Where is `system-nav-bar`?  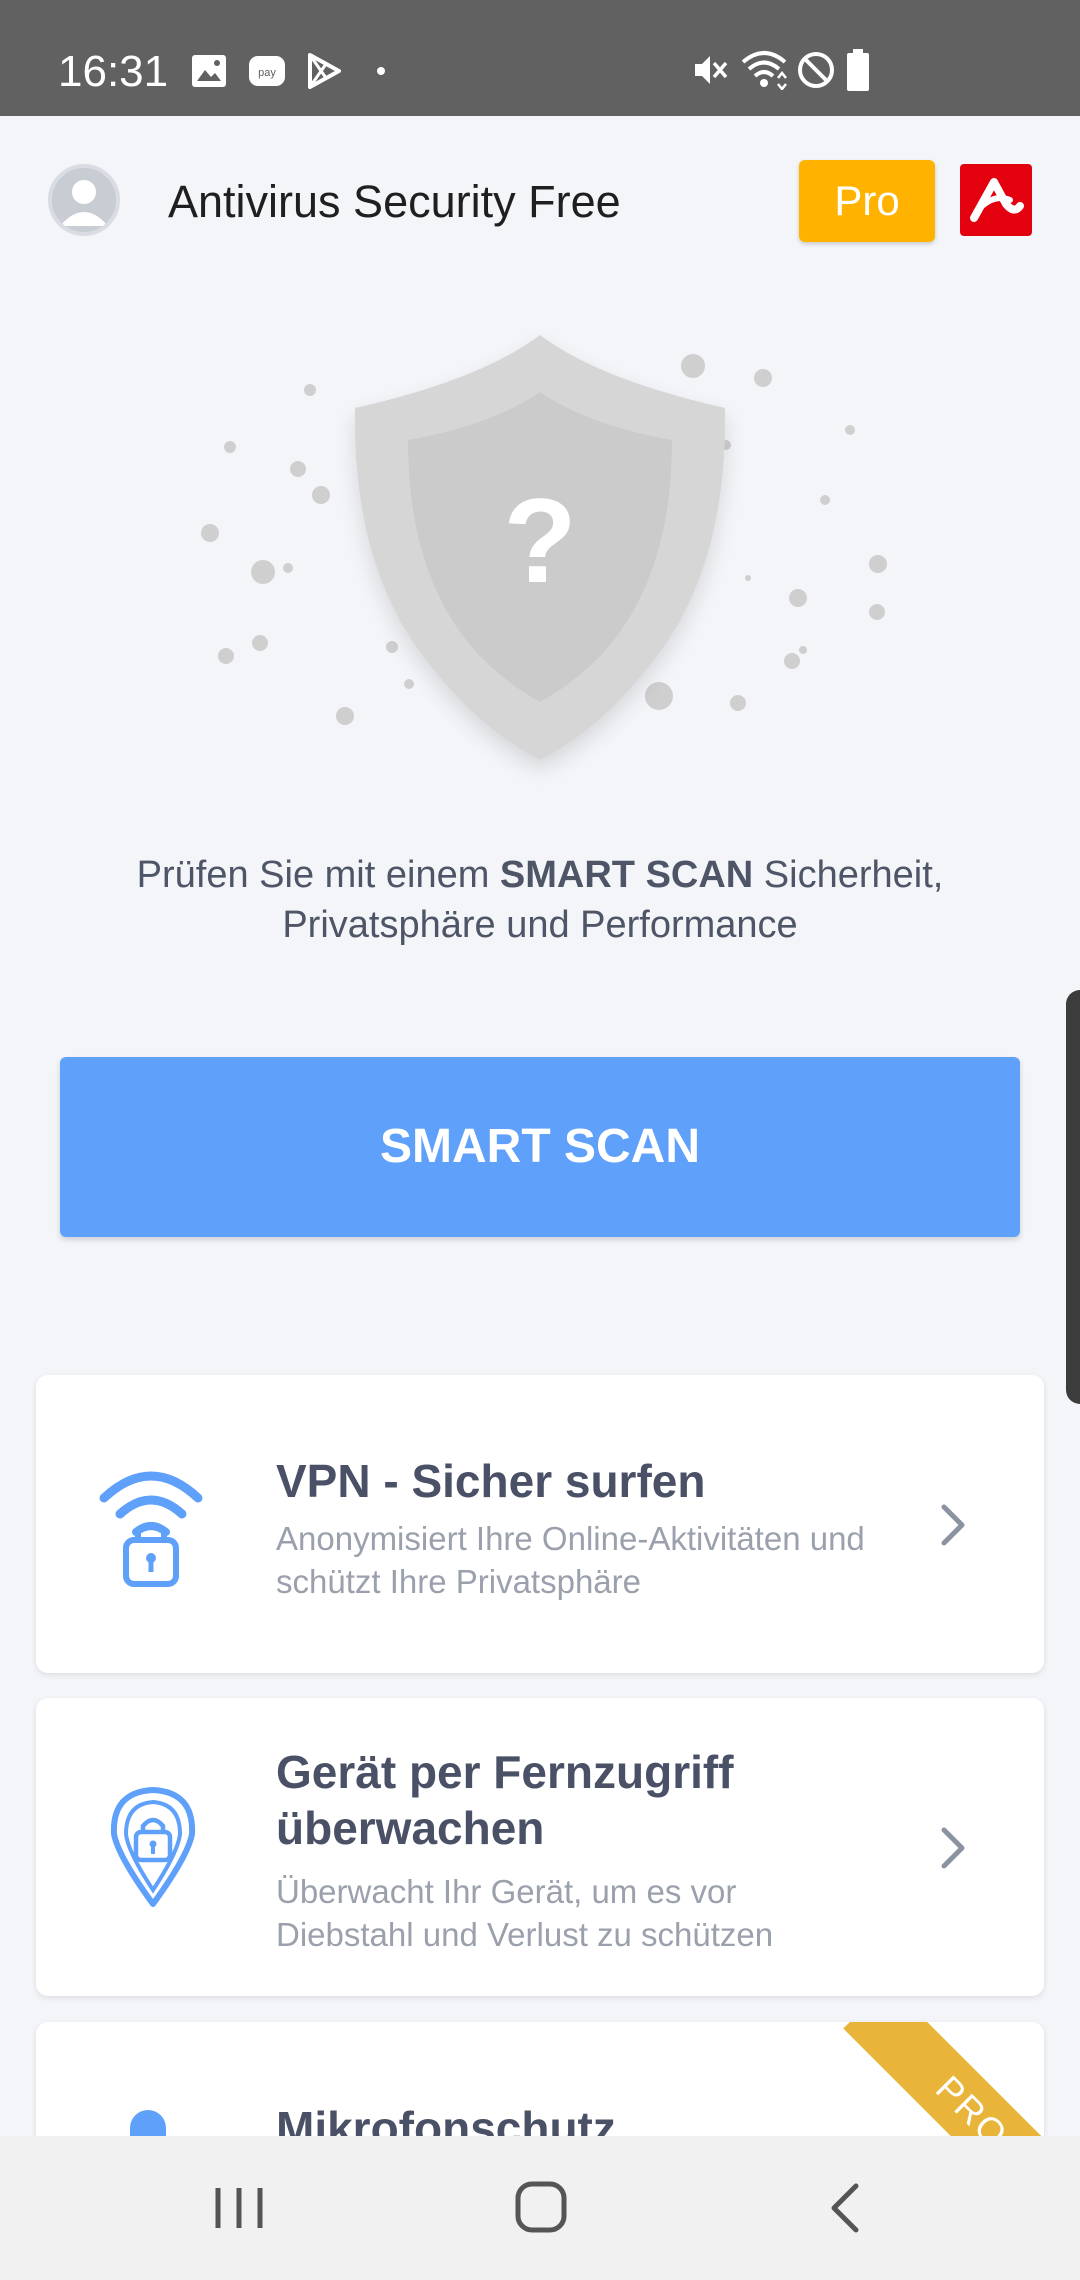 system-nav-bar is located at coordinates (540, 2208).